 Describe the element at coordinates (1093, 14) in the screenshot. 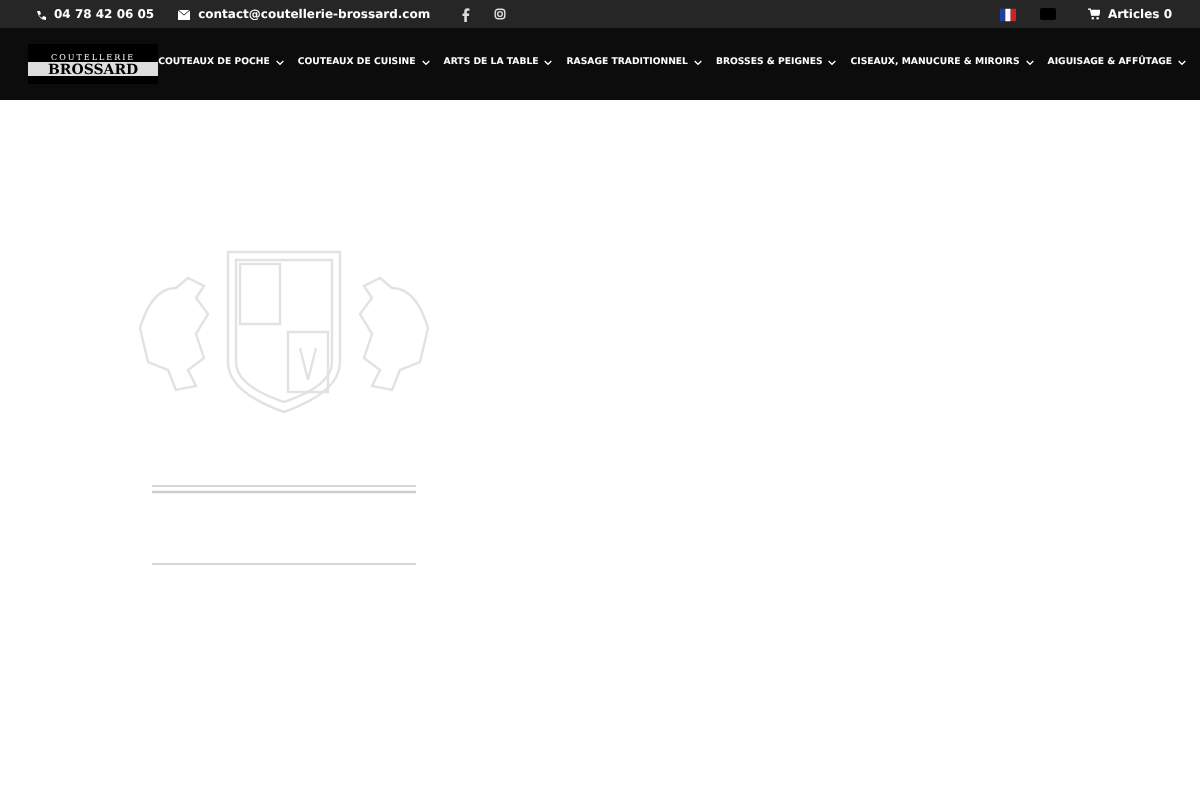

I see `cart-icon` at that location.